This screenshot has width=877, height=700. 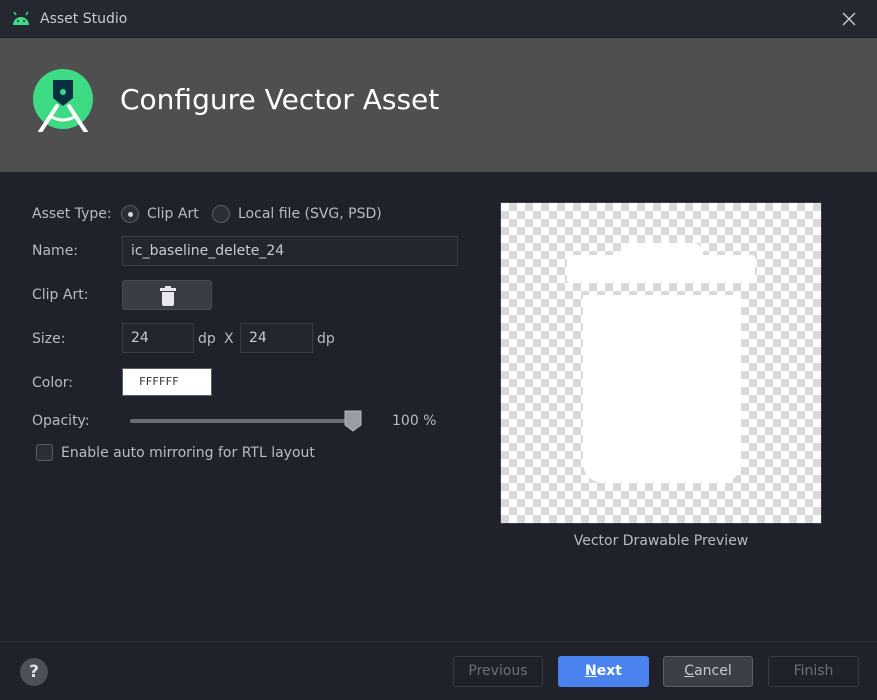 I want to click on radio-clip-art, so click(x=130, y=214).